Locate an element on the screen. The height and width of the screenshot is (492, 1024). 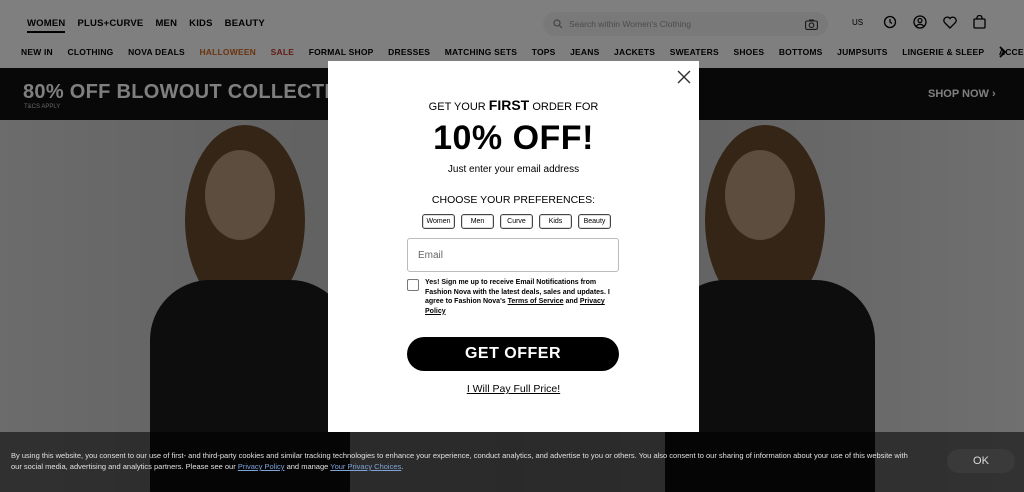
pay-full-price-link: I Will Pay Full Price! is located at coordinates (513, 389).